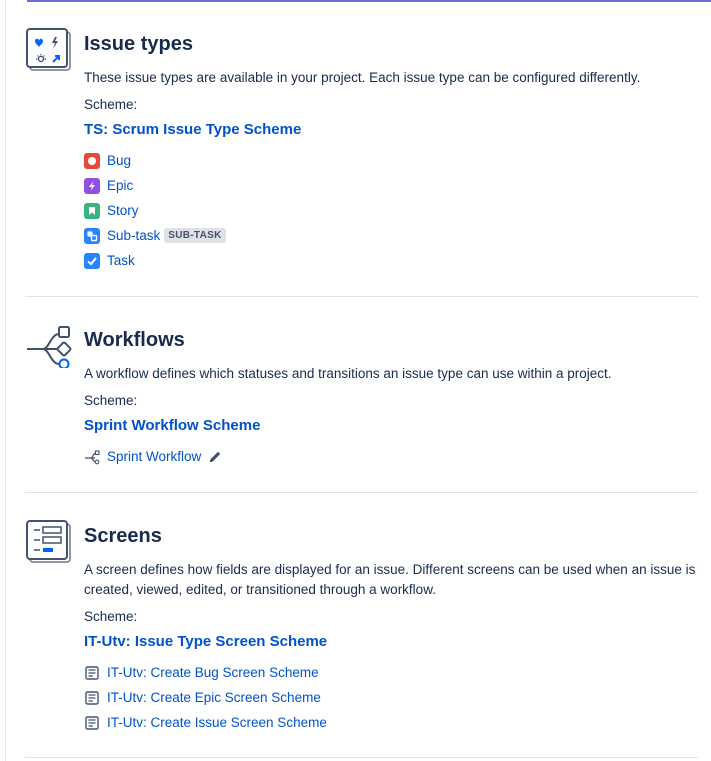  I want to click on issue-type-story: Story, so click(391, 210).